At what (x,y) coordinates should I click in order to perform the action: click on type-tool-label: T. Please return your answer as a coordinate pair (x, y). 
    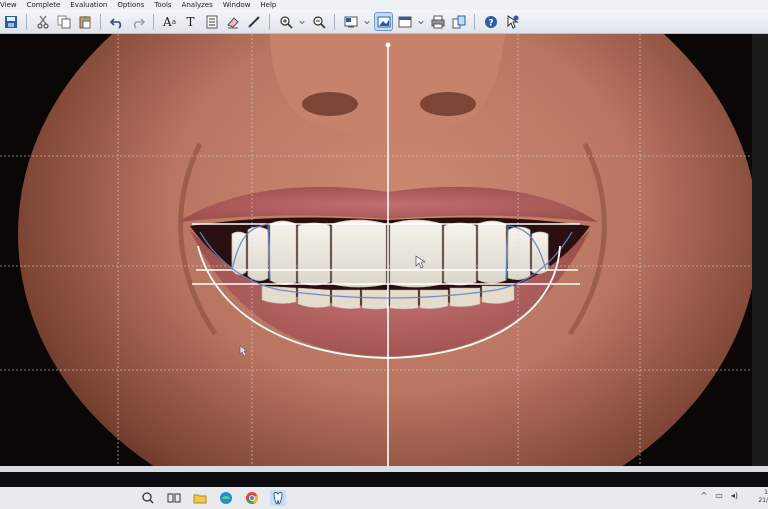
    Looking at the image, I should click on (190, 21).